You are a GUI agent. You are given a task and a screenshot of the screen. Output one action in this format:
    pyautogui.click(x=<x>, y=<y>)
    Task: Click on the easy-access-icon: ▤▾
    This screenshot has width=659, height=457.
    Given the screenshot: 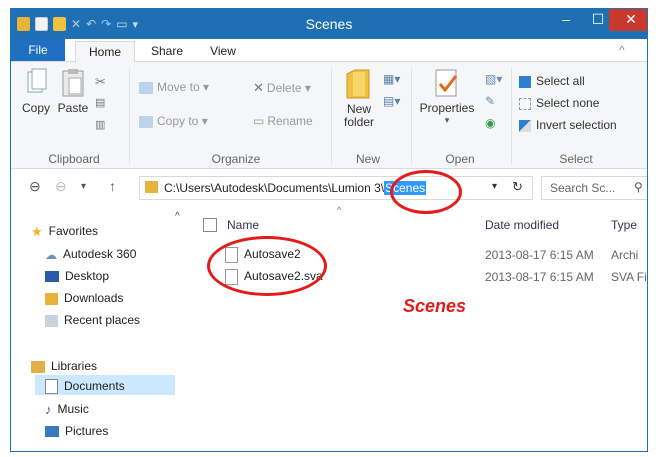 What is the action you would take?
    pyautogui.click(x=391, y=101)
    